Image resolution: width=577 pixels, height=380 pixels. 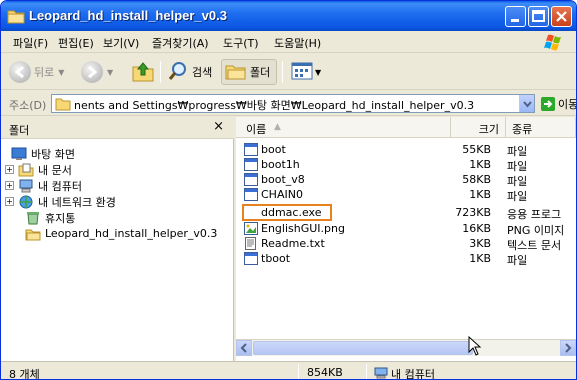 I want to click on file-row: tboot 1KB 파일, so click(x=406, y=259).